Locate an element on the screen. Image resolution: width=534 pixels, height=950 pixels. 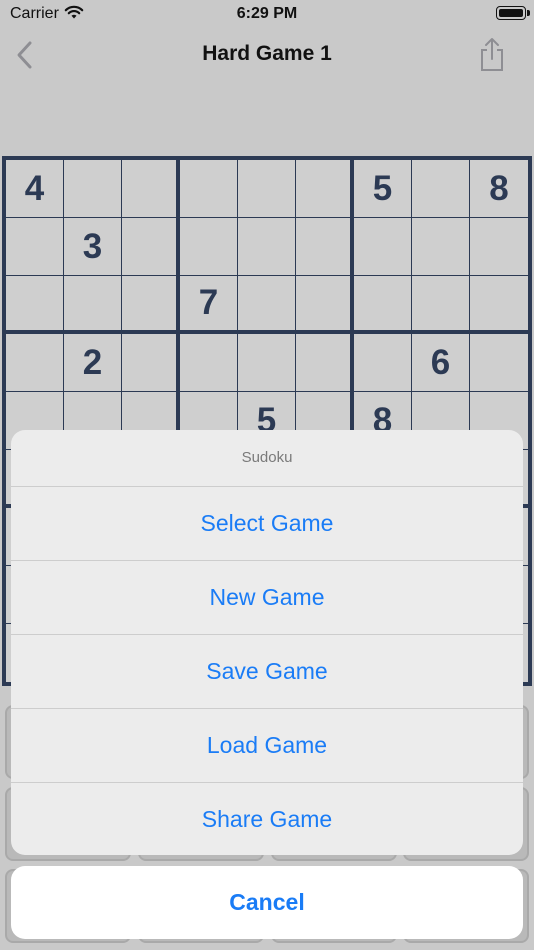
cancel-button: Cancel is located at coordinates (267, 902).